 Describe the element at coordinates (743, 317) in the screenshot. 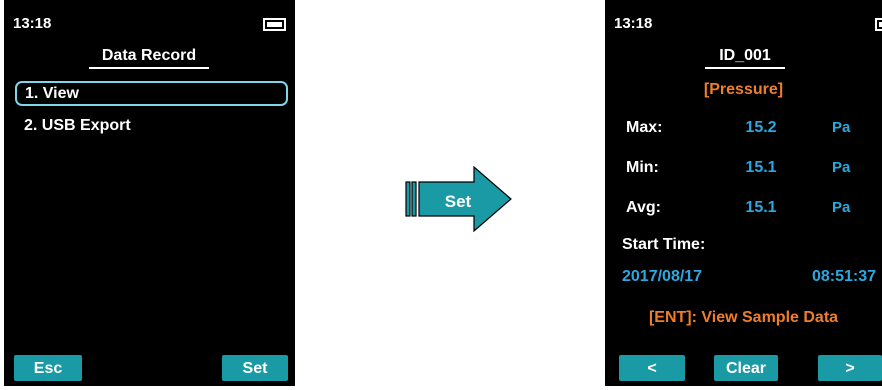

I see `view-sample-data-hint: [ENT]: View Sample Data` at that location.